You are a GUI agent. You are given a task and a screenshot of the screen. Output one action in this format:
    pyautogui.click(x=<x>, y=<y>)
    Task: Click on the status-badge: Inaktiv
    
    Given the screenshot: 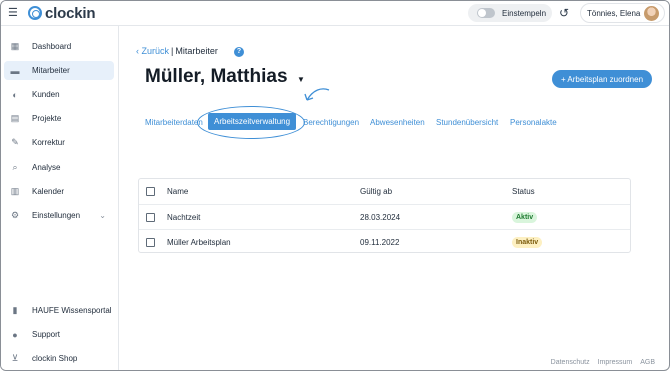 What is the action you would take?
    pyautogui.click(x=527, y=242)
    